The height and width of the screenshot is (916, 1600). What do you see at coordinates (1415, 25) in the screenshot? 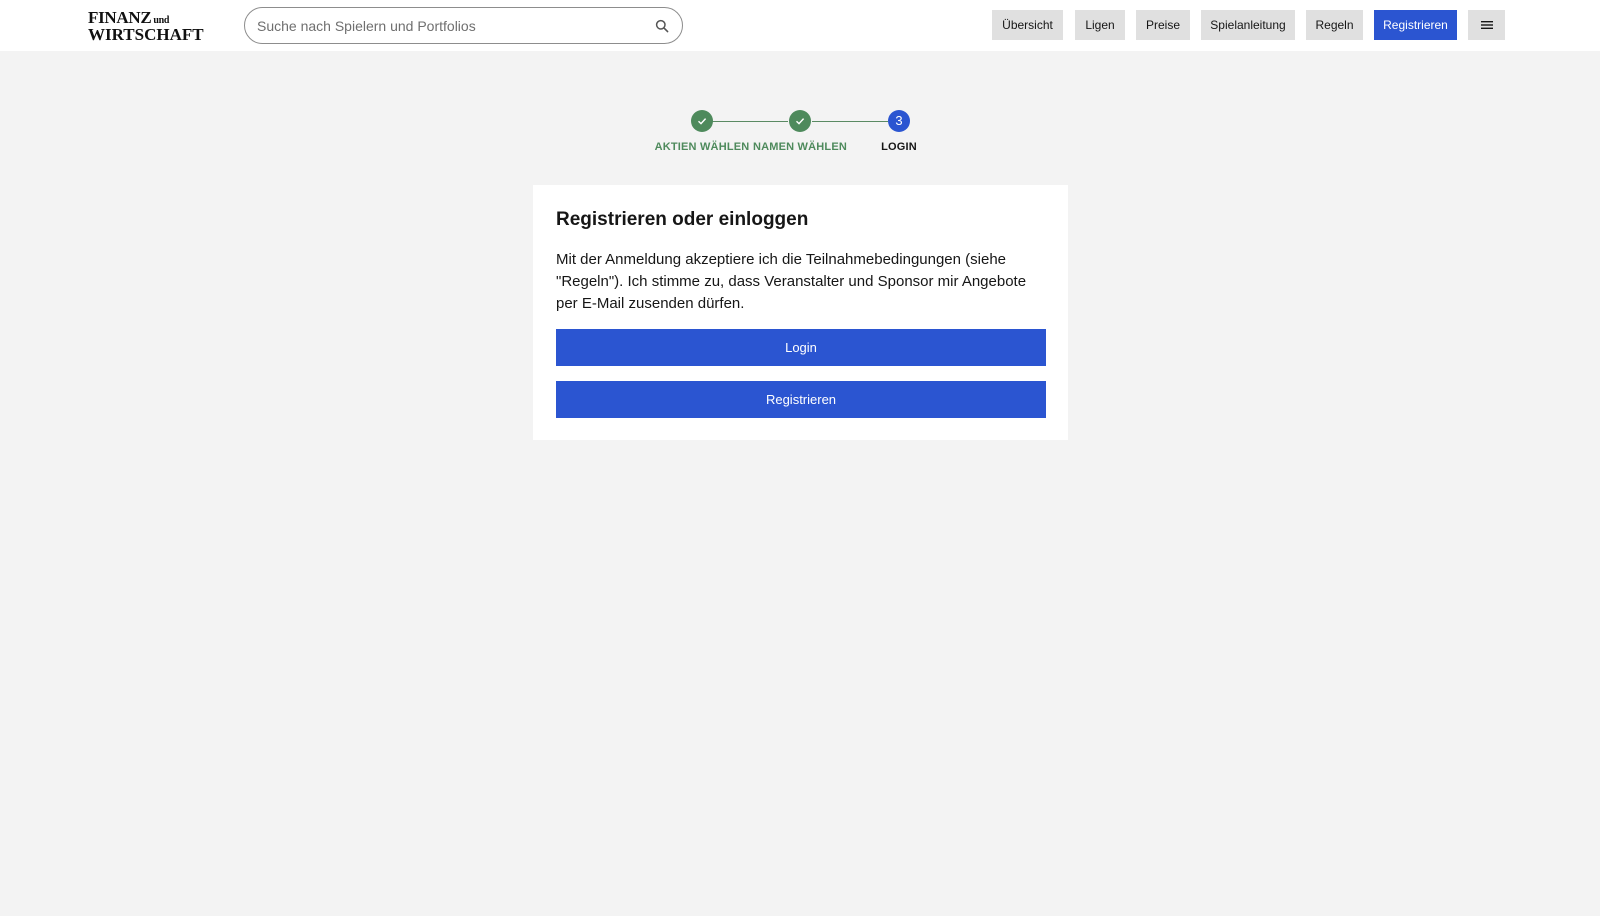
I see `register-nav-button: Registrieren` at bounding box center [1415, 25].